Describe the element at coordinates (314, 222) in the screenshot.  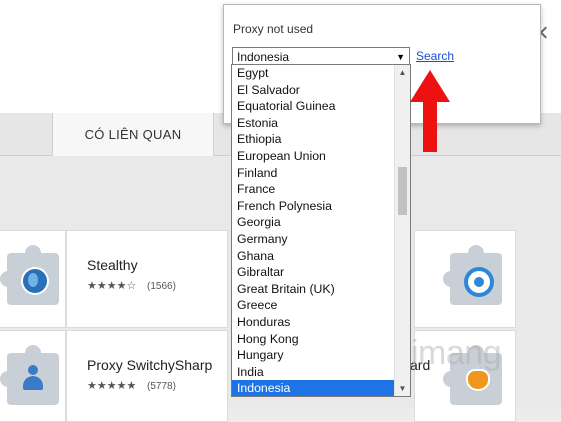
I see `dropdown-option: Georgia` at that location.